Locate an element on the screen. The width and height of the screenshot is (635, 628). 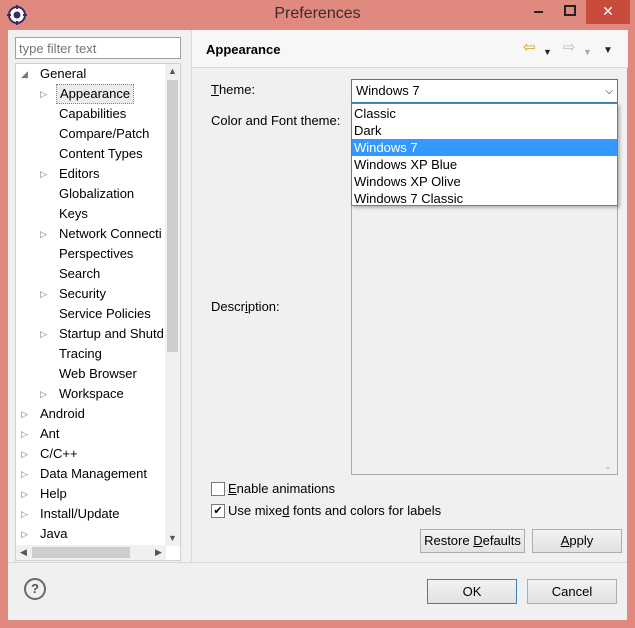
tree-item-label: Tracing is located at coordinates (80, 353).